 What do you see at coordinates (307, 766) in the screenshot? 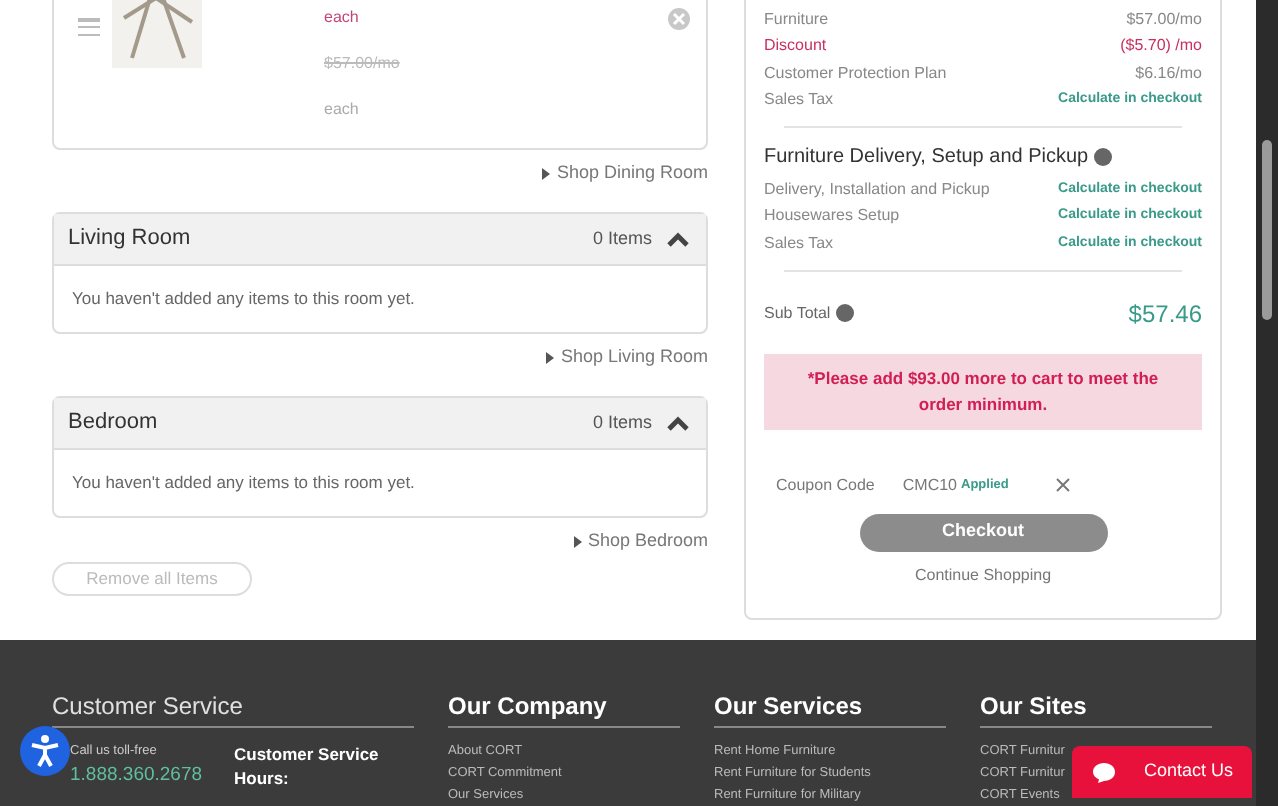
I see `hours-title: Customer Service Hours:` at bounding box center [307, 766].